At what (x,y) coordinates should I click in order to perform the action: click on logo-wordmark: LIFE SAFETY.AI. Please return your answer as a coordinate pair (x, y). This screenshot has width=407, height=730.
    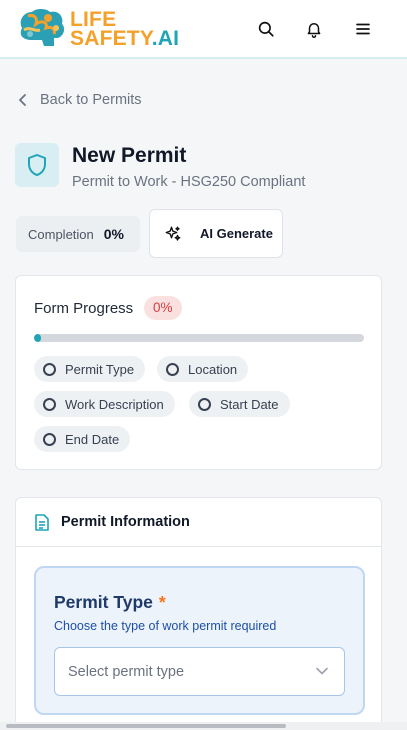
    Looking at the image, I should click on (125, 29).